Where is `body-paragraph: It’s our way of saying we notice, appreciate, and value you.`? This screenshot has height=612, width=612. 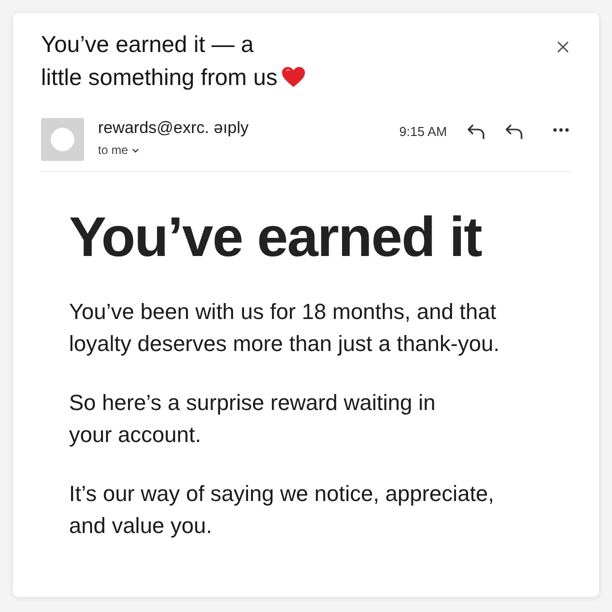 body-paragraph: It’s our way of saying we notice, appreciate, and value you. is located at coordinates (281, 510).